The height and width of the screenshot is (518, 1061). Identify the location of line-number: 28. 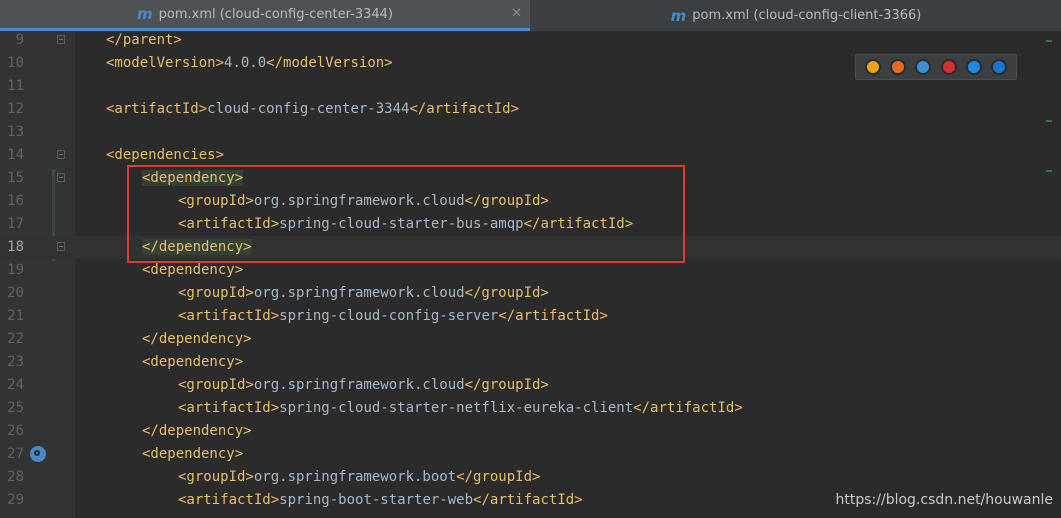
(15, 477).